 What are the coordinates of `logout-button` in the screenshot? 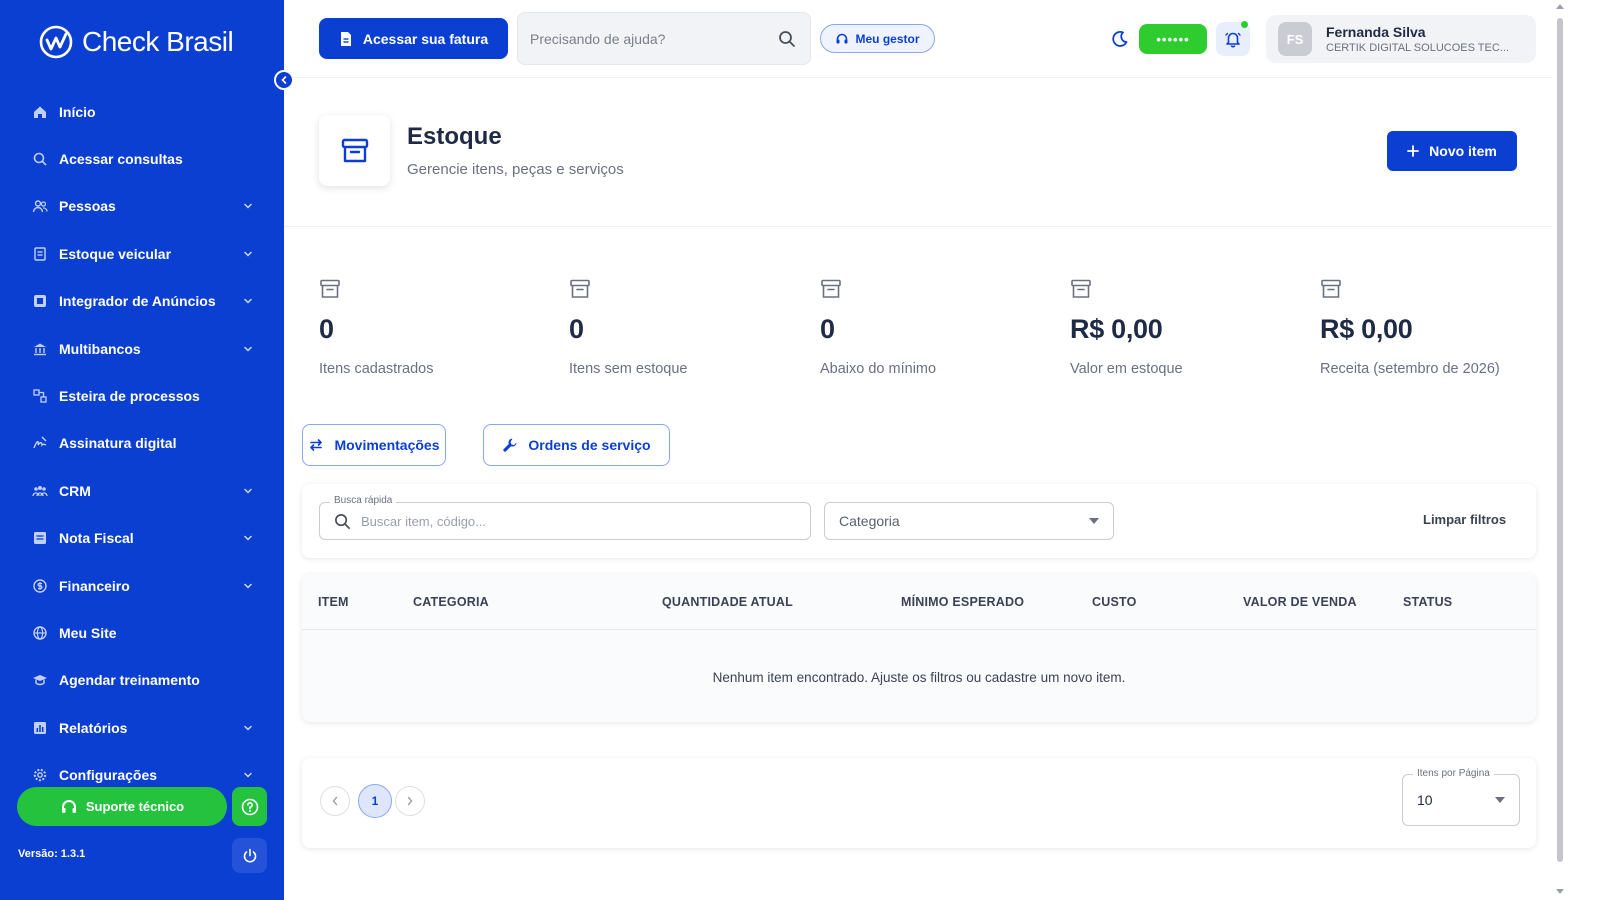 It's located at (249, 855).